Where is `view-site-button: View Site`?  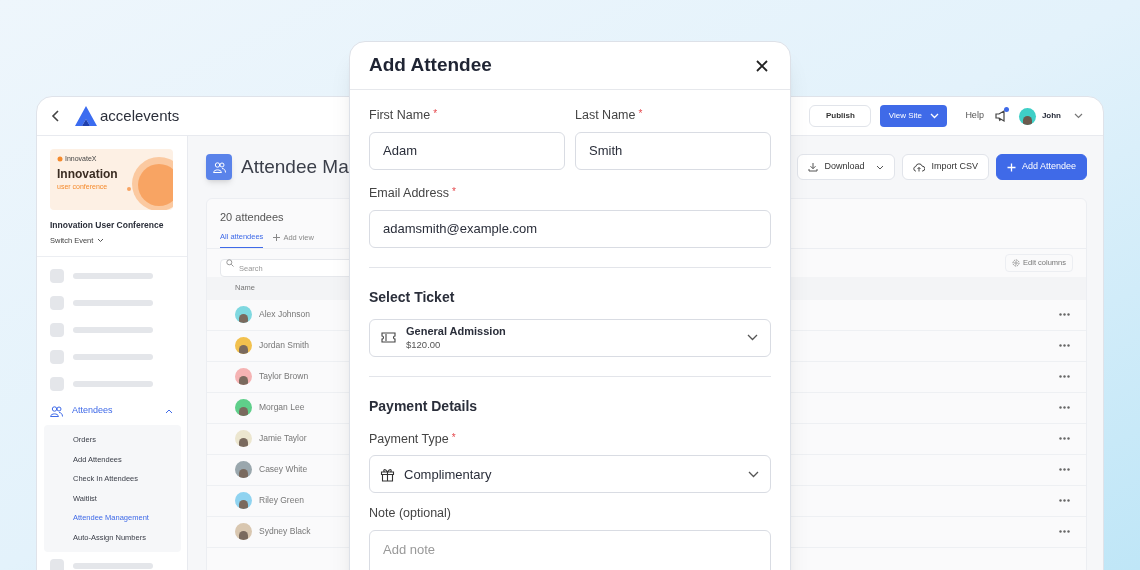
view-site-button: View Site is located at coordinates (914, 116).